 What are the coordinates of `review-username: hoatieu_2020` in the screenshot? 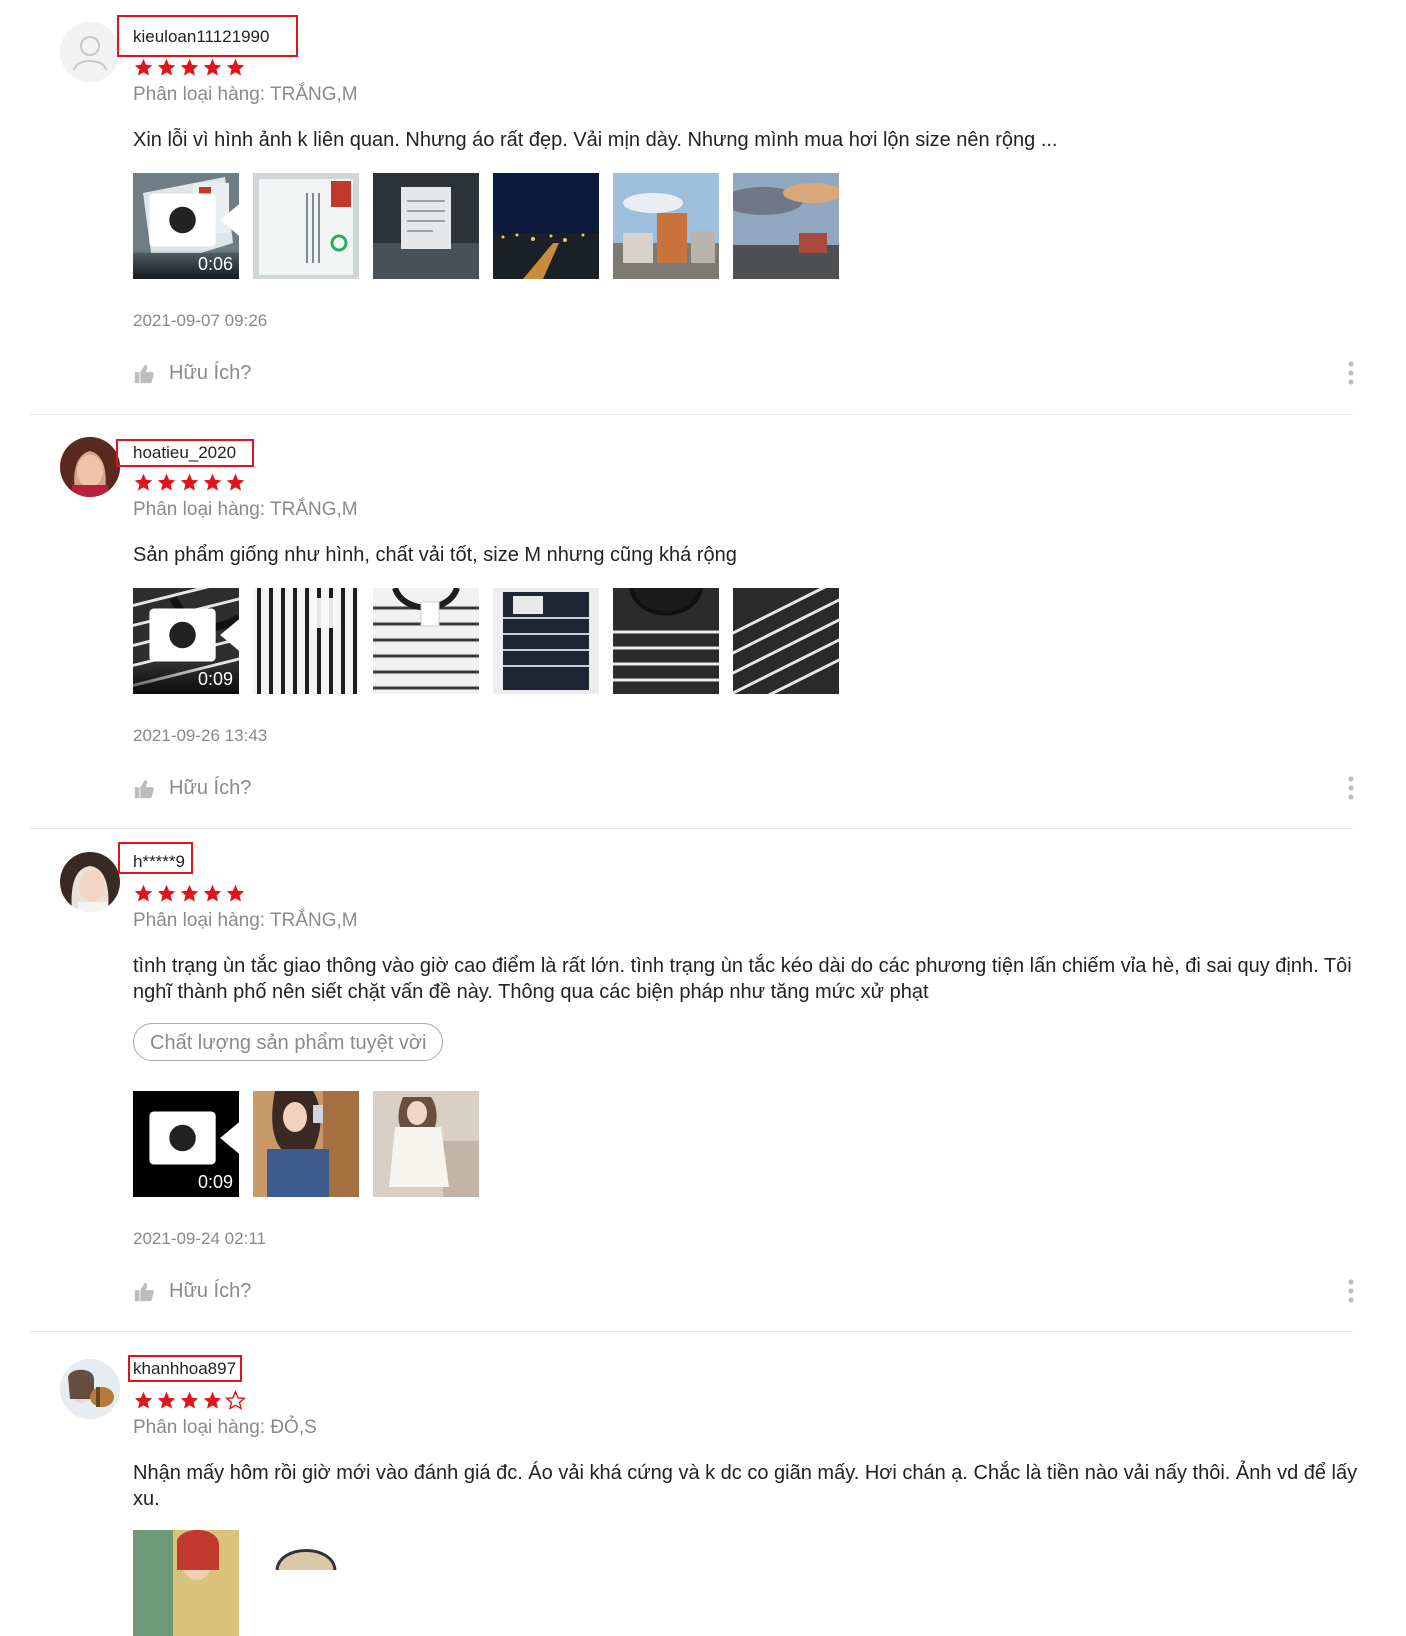 It's located at (184, 453).